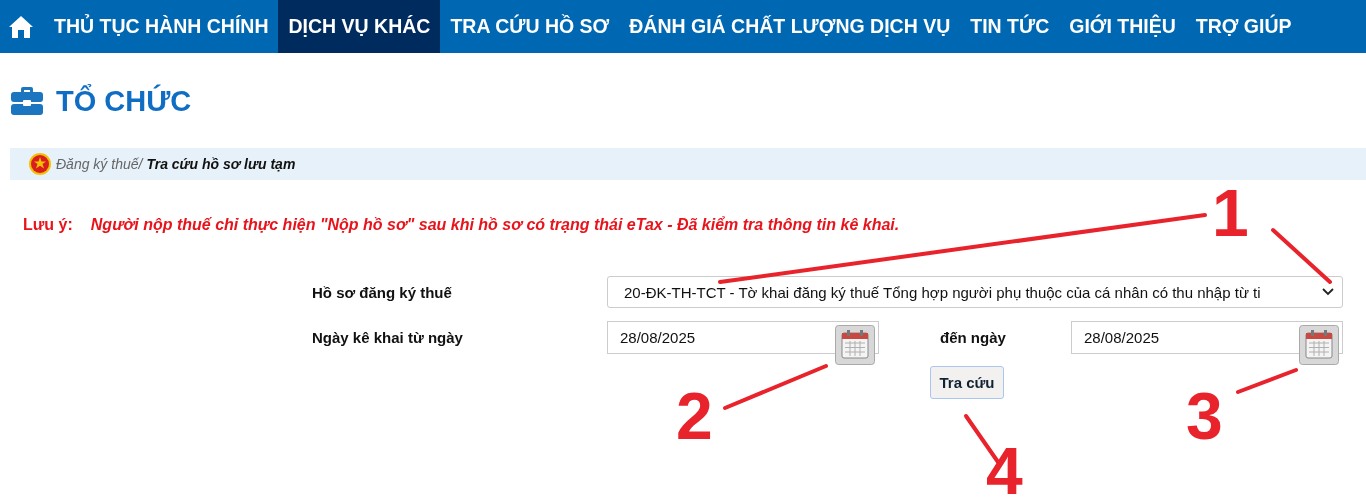  What do you see at coordinates (221, 164) in the screenshot?
I see `breadcrumb-current: Tra cứu hồ sơ lưu tạm` at bounding box center [221, 164].